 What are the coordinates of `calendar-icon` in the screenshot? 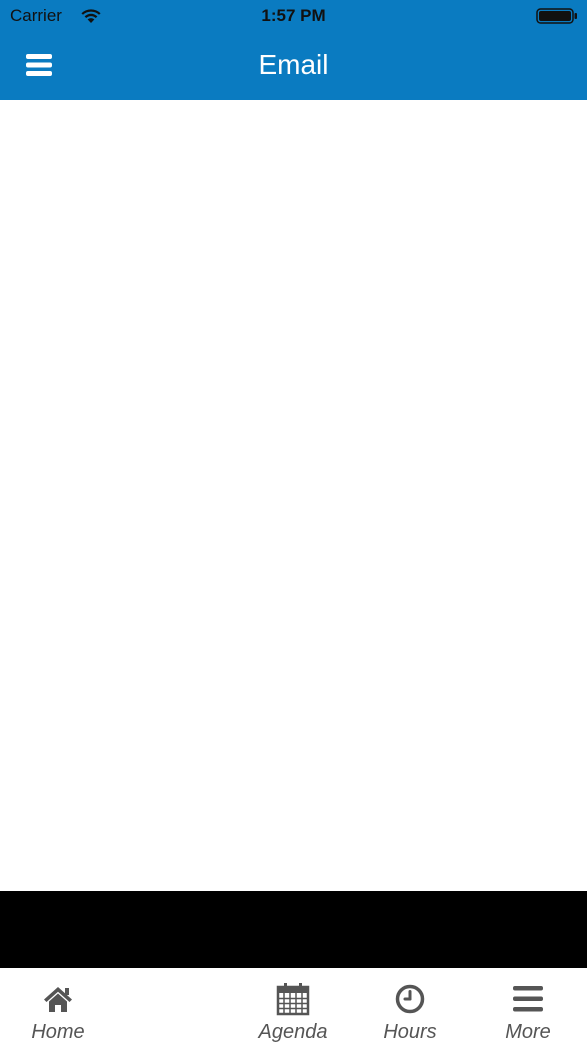 It's located at (293, 999).